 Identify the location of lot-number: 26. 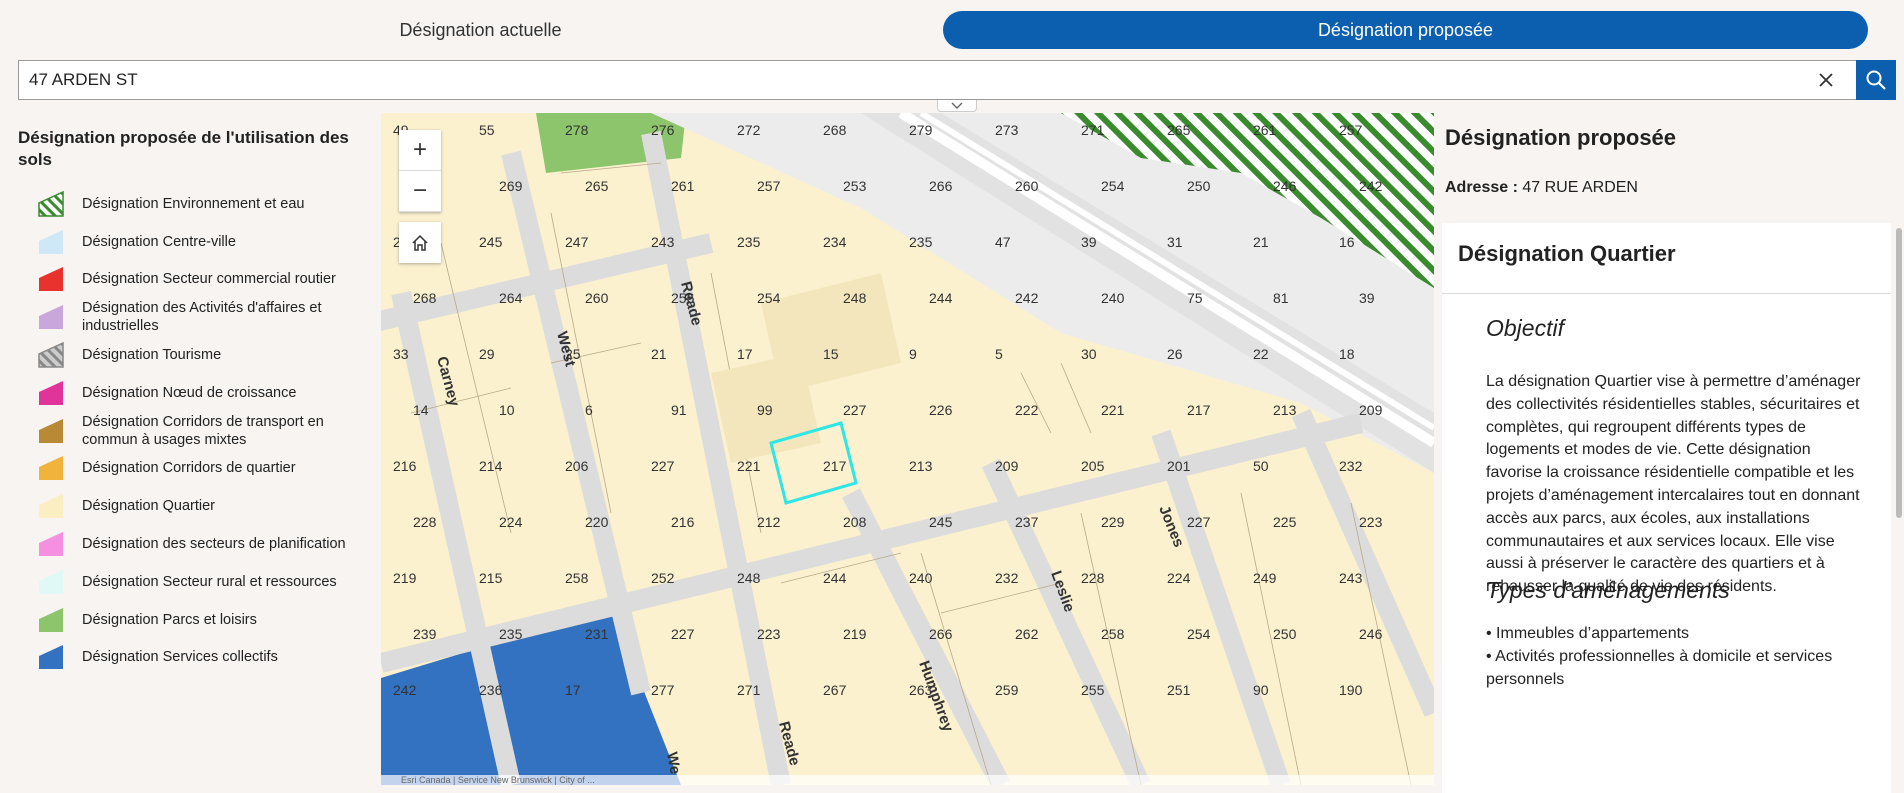
(1175, 354).